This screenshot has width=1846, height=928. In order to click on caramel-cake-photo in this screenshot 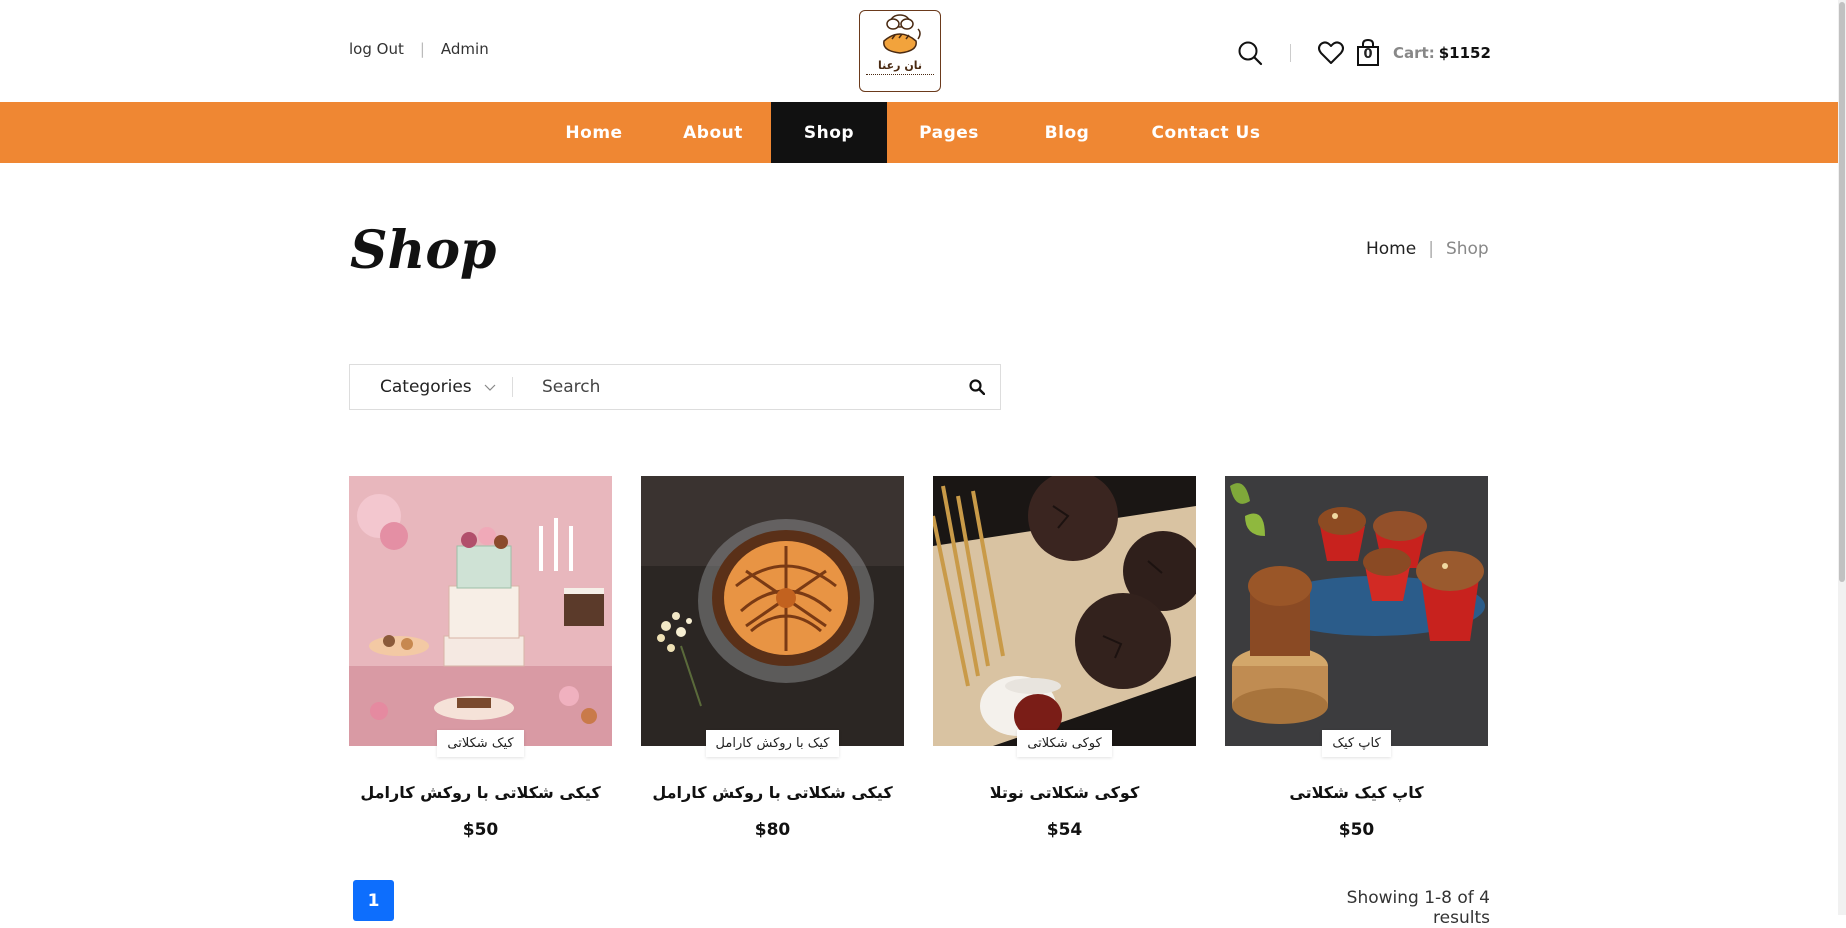, I will do `click(772, 611)`.